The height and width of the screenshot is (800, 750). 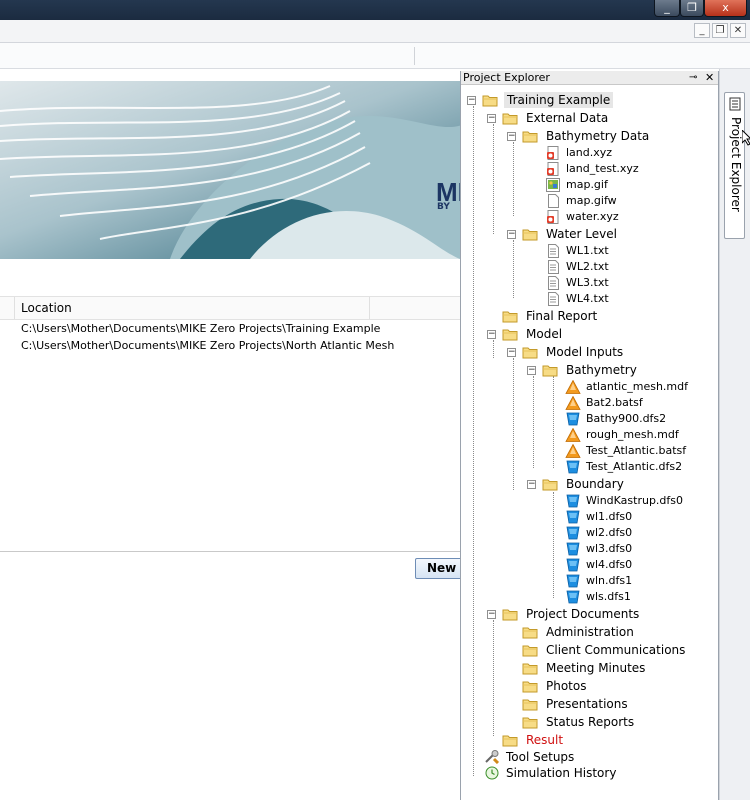 I want to click on tree-node-label: wl4.dfs0, so click(x=609, y=564).